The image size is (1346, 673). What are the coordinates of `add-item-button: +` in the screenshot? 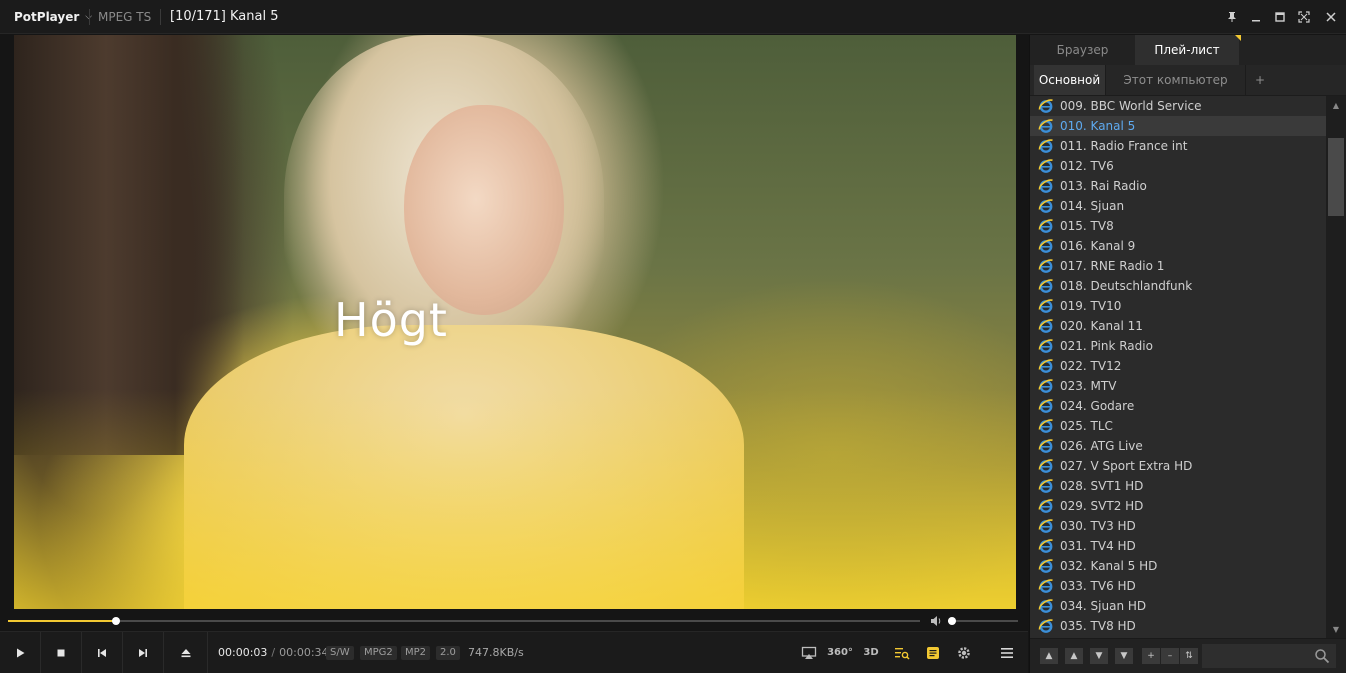 It's located at (1151, 656).